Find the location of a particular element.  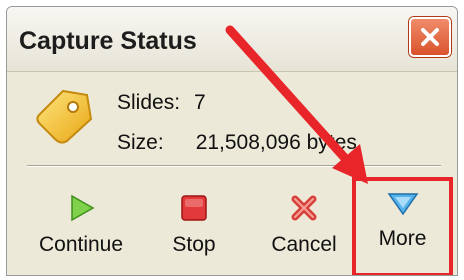

slides-label: Slides: is located at coordinates (149, 102).